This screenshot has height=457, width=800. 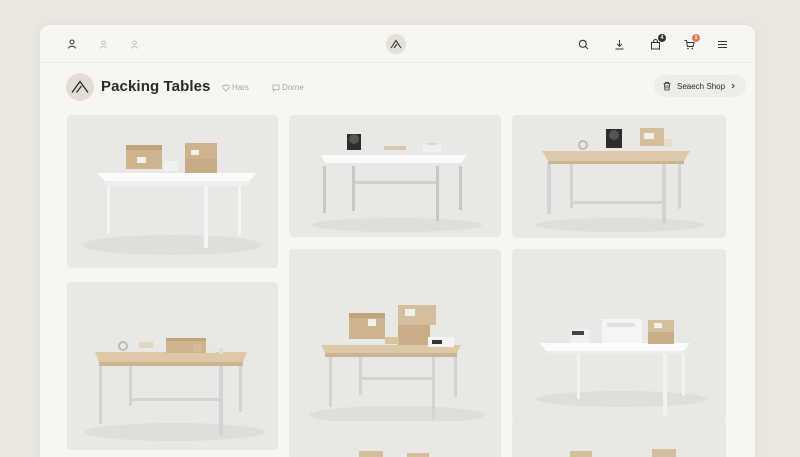 I want to click on page-header: Packing Tables Hars Dorne Seaech Shop, so click(x=406, y=88).